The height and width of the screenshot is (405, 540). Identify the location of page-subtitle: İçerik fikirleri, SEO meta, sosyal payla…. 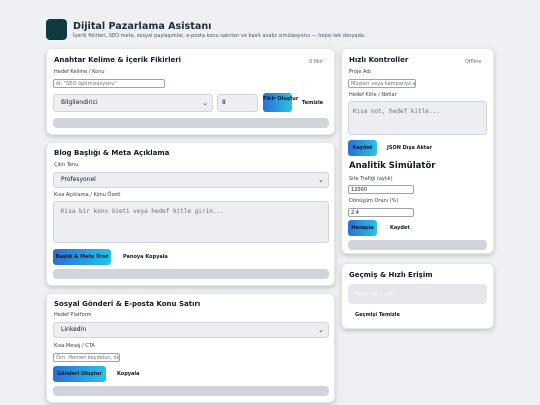
(219, 36).